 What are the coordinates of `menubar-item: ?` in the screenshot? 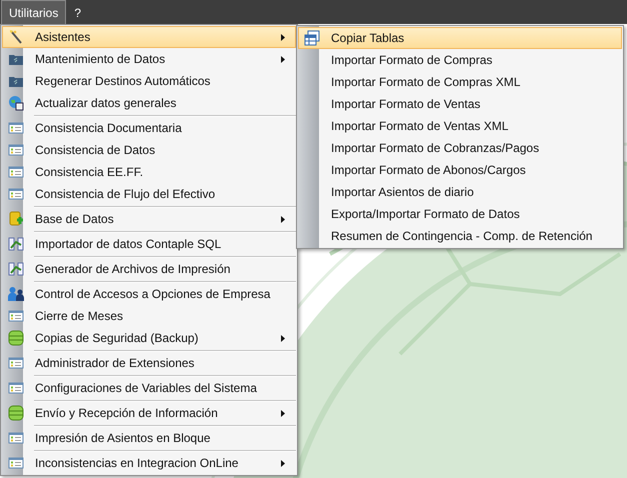 It's located at (78, 12).